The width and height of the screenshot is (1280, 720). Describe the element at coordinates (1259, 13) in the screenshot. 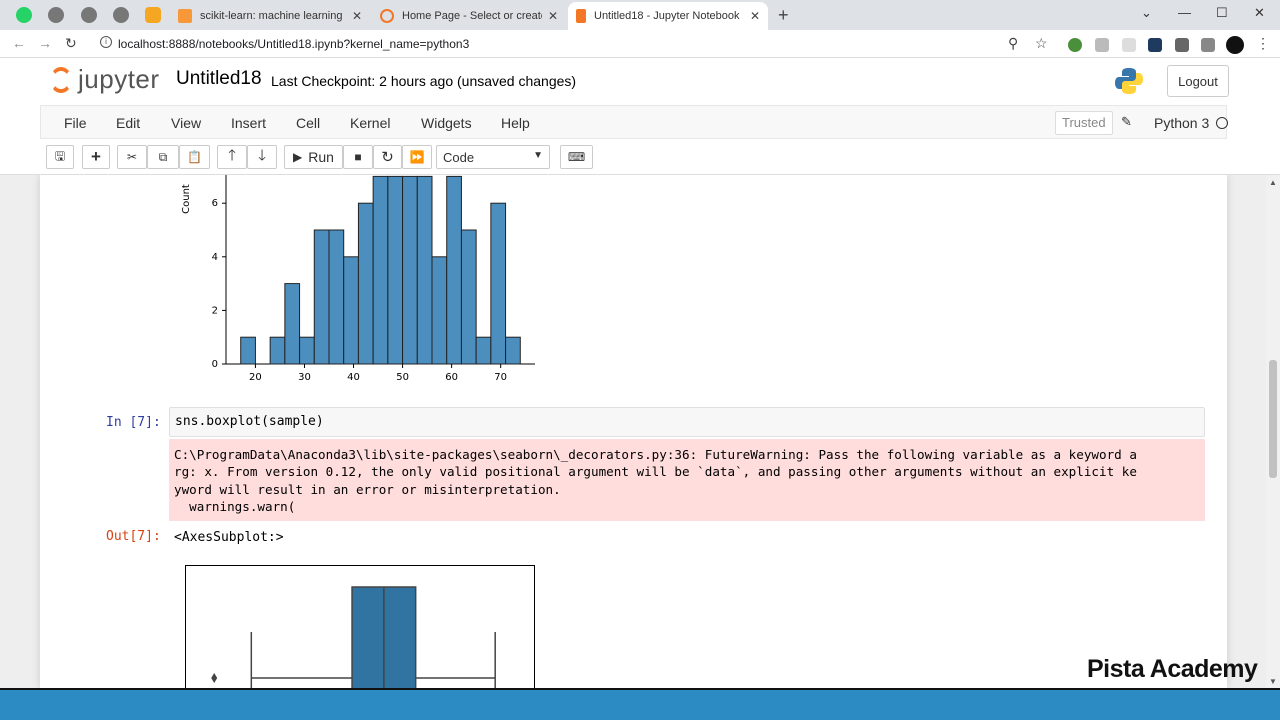

I see `close-window-button: ✕` at that location.